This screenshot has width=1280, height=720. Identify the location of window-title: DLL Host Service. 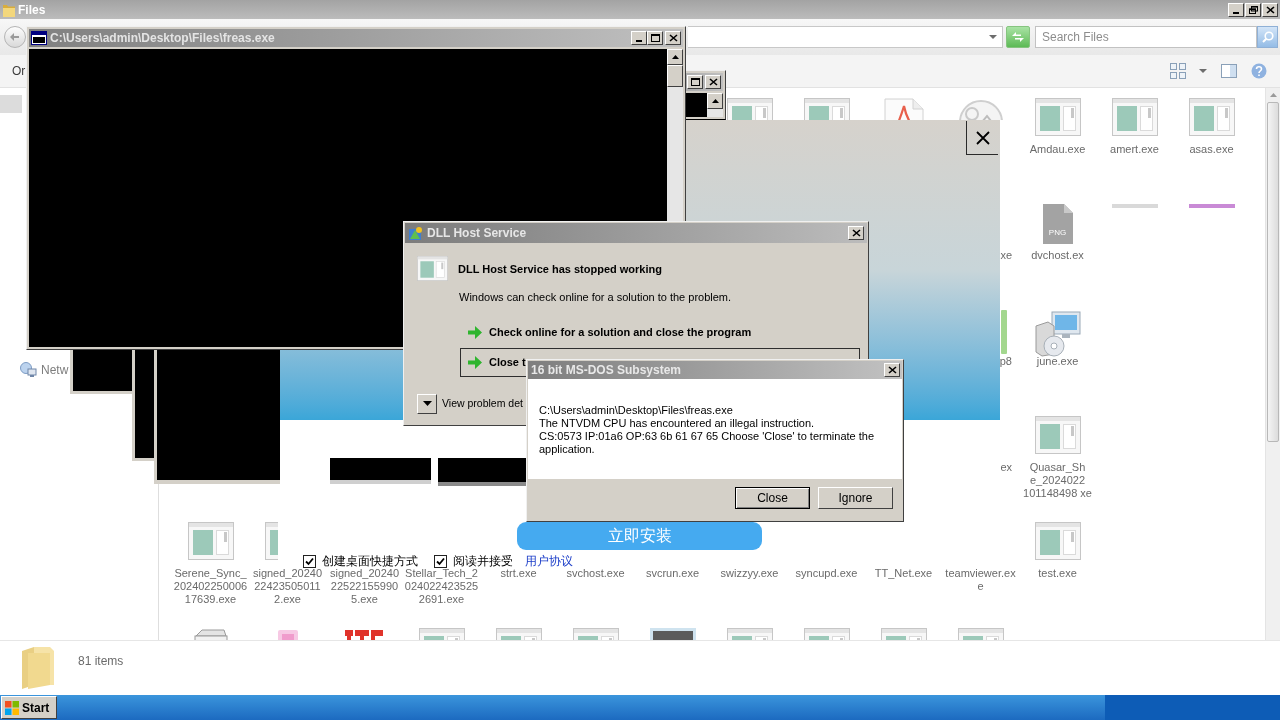
(477, 233).